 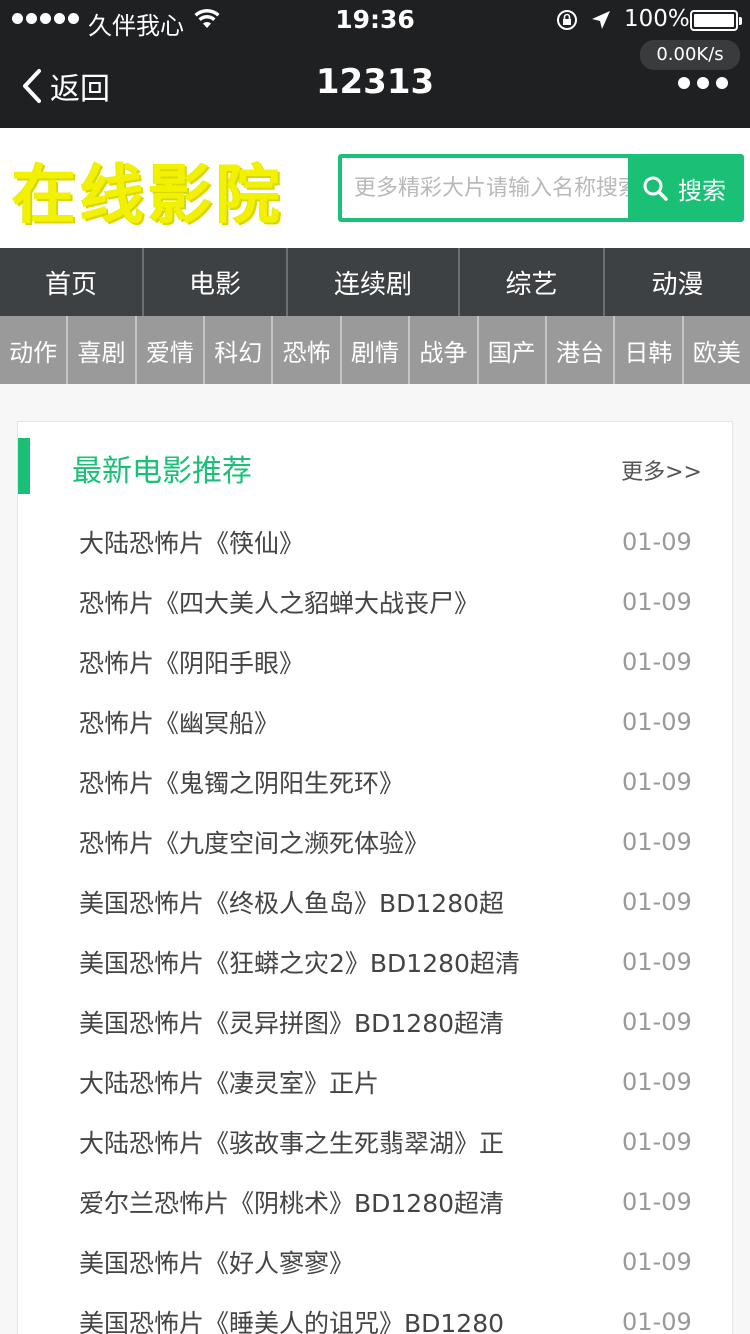 I want to click on list-item: 美国恐怖片《狂蟒之灾2》BD1280超清 01-09, so click(x=376, y=962).